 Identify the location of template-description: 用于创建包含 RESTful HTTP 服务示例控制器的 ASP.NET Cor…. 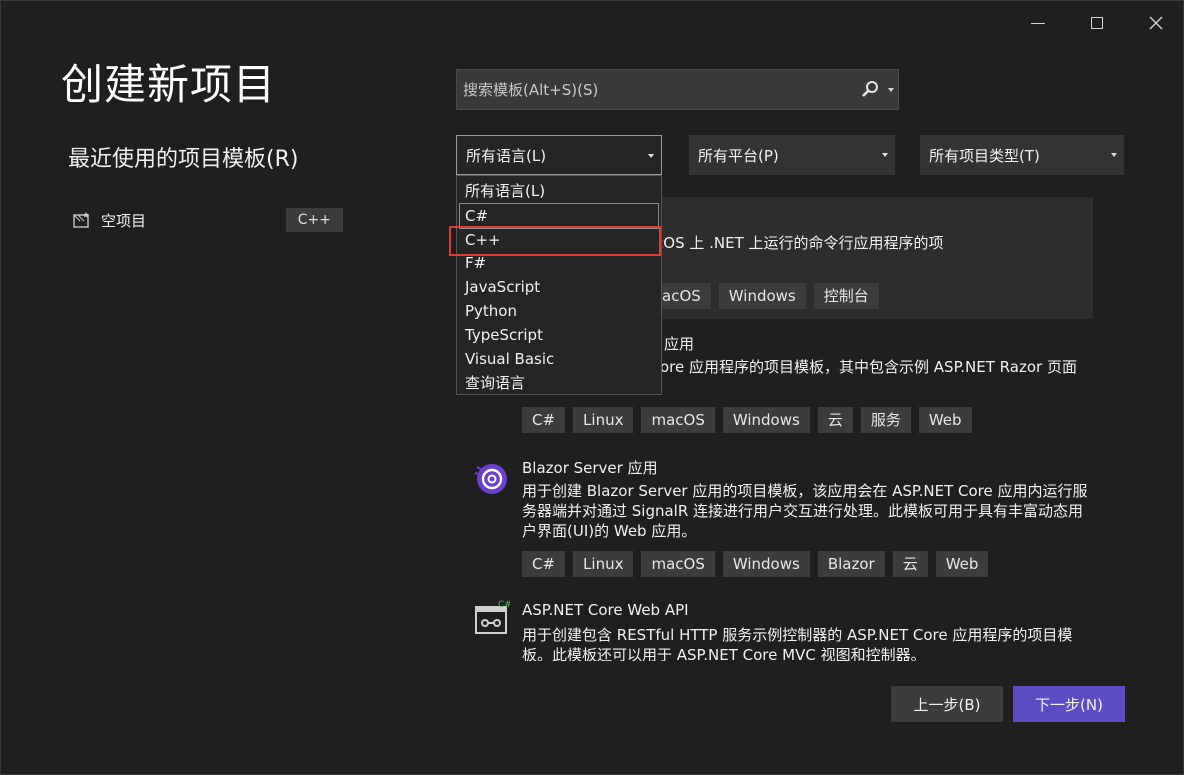
(797, 643).